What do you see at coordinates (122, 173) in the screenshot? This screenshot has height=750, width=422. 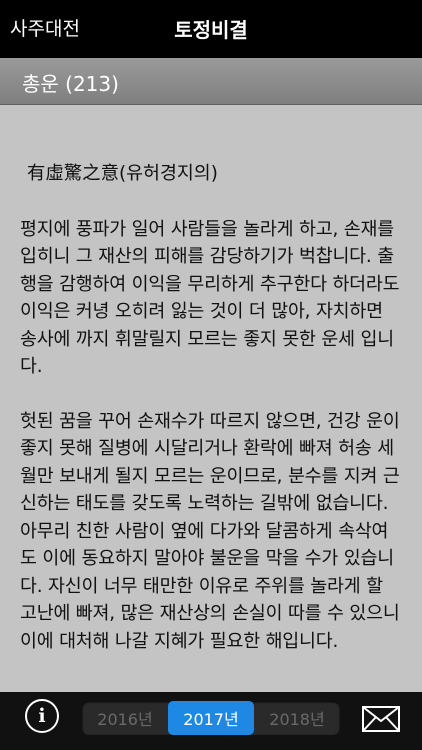 I see `fortune-title: 有虛驚之意(유허경지의)` at bounding box center [122, 173].